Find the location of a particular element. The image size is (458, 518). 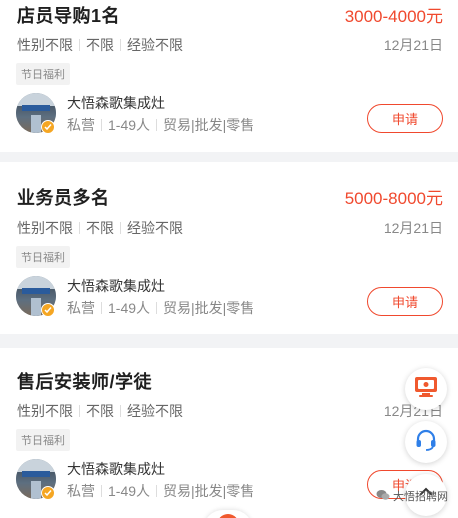

watermark: 大悟招聘网 is located at coordinates (412, 496).